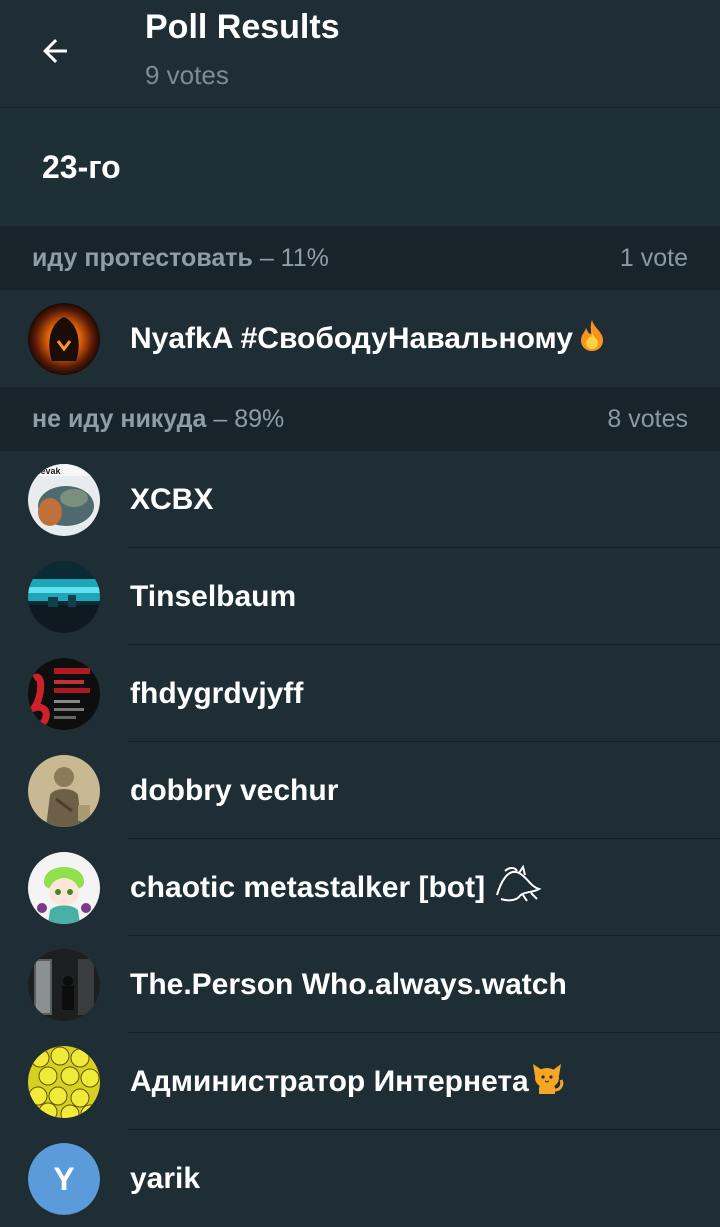 The image size is (720, 1227). What do you see at coordinates (50, 471) in the screenshot?
I see `svg-text: levak` at bounding box center [50, 471].